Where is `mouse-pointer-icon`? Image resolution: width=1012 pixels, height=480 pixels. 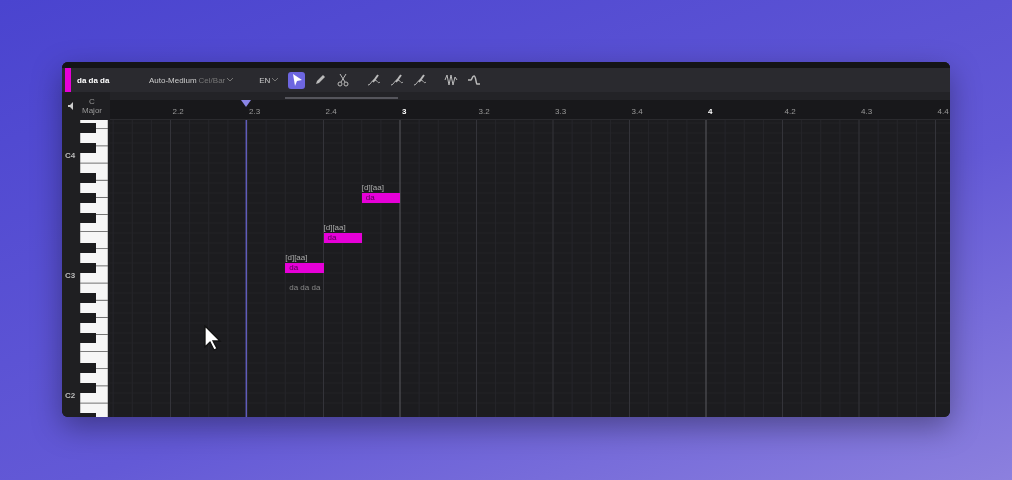 mouse-pointer-icon is located at coordinates (213, 338).